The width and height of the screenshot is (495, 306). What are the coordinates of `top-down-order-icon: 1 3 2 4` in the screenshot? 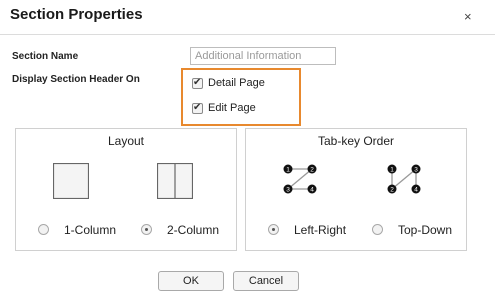 It's located at (404, 179).